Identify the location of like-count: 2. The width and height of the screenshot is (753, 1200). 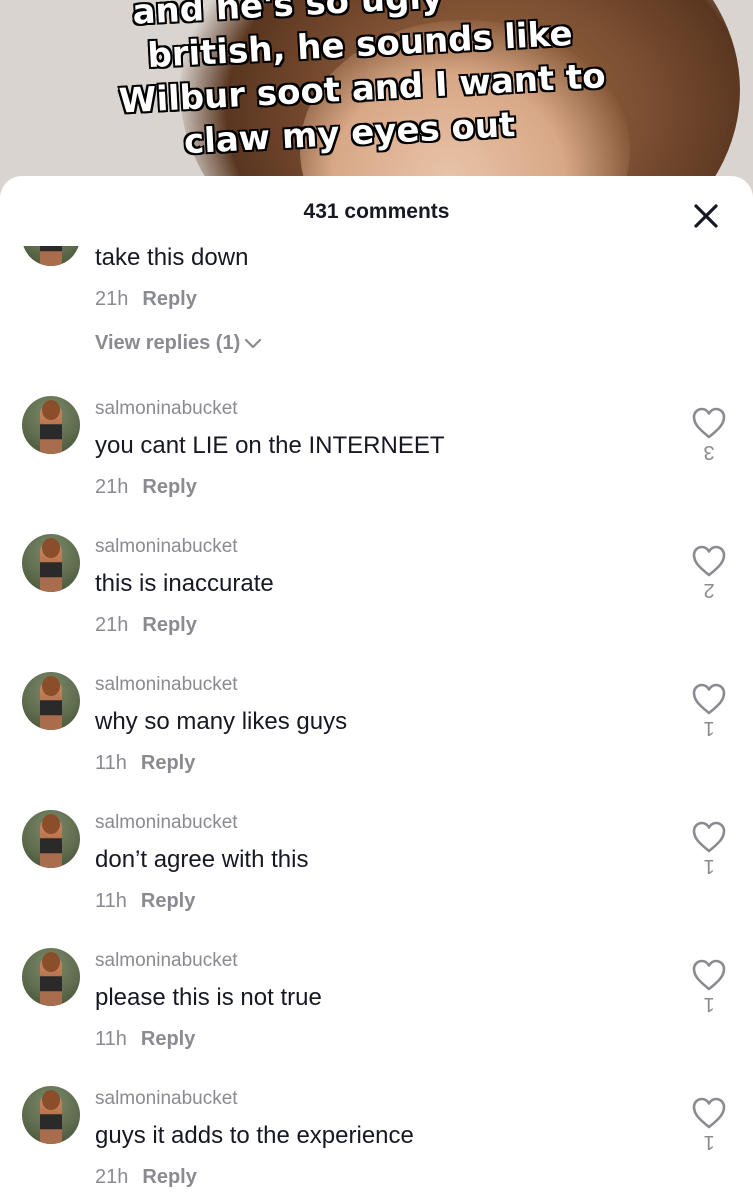
(709, 590).